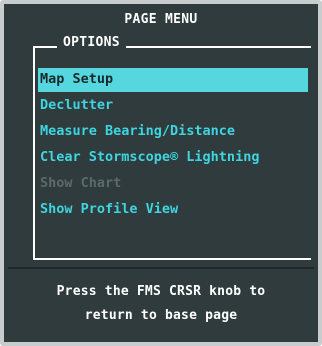  What do you see at coordinates (161, 315) in the screenshot?
I see `instruction-line-2: return to base page` at bounding box center [161, 315].